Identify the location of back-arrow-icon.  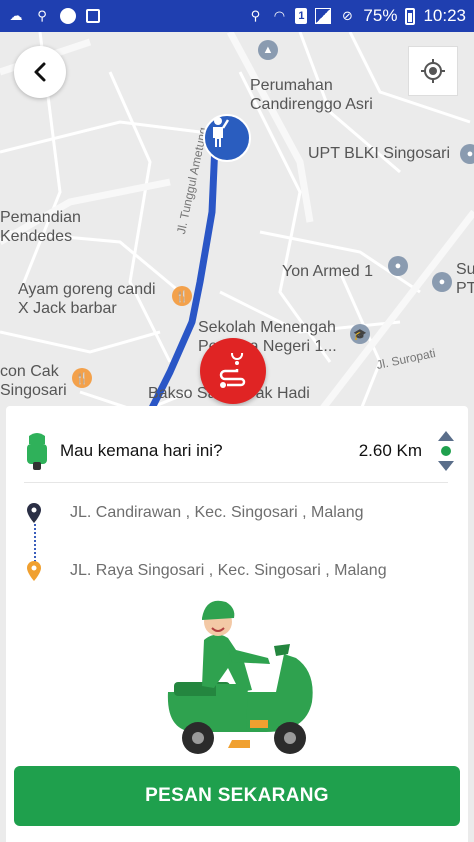
(40, 72).